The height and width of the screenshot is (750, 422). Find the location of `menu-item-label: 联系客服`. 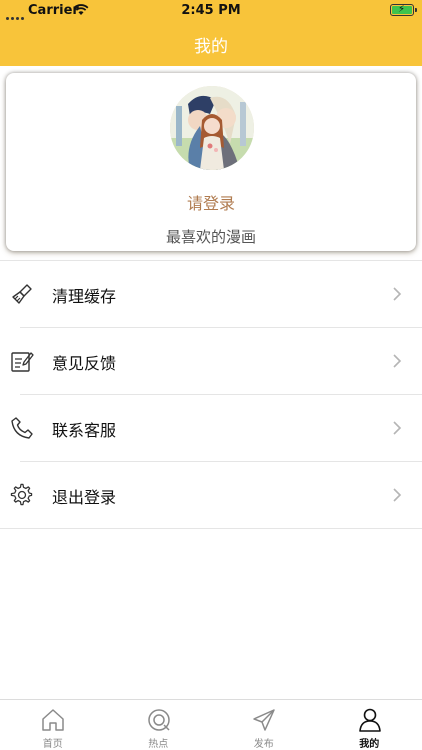

menu-item-label: 联系客服 is located at coordinates (84, 430).